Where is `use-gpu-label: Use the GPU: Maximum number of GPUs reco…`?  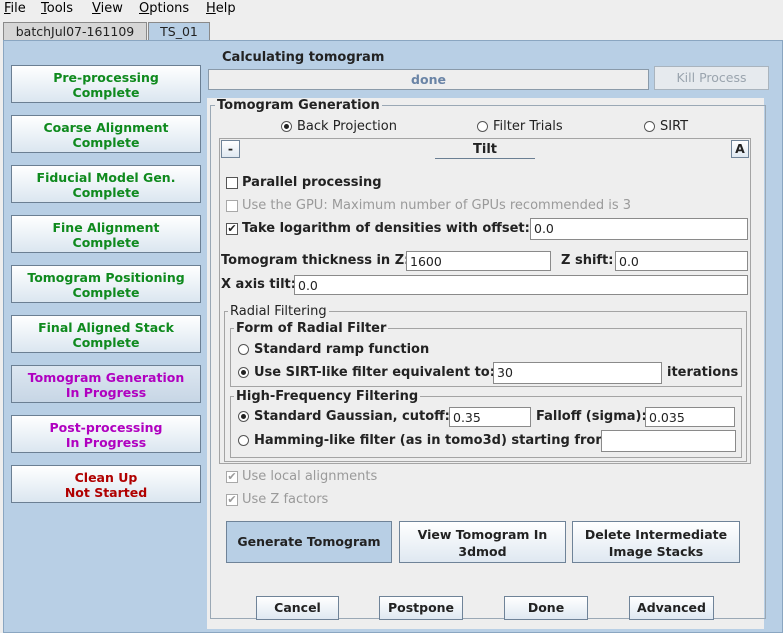 use-gpu-label: Use the GPU: Maximum number of GPUs reco… is located at coordinates (437, 205).